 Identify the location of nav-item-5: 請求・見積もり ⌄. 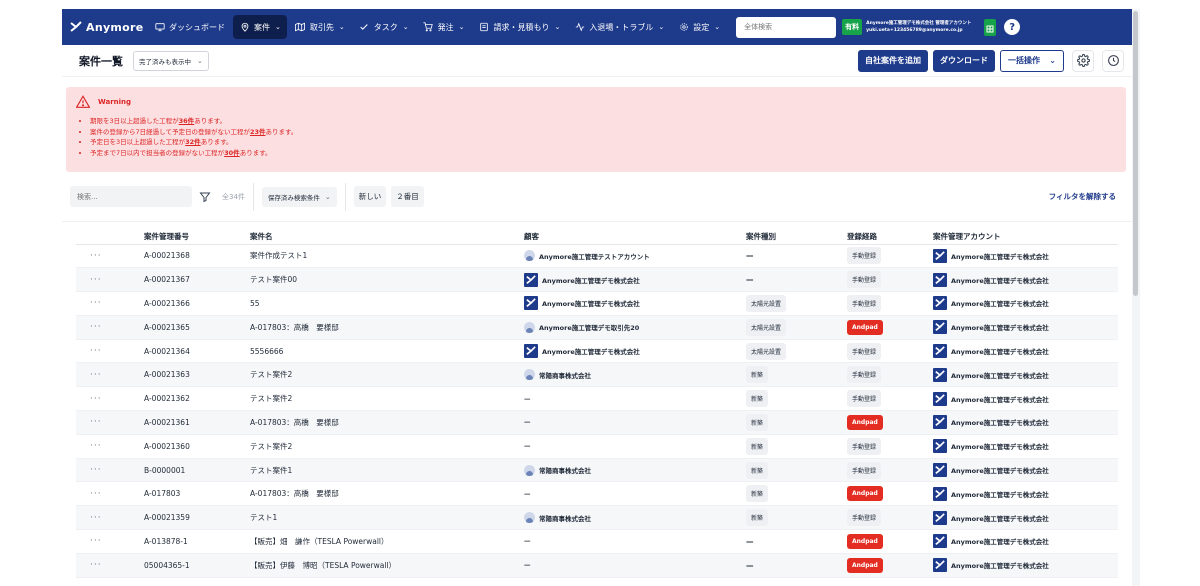
(520, 27).